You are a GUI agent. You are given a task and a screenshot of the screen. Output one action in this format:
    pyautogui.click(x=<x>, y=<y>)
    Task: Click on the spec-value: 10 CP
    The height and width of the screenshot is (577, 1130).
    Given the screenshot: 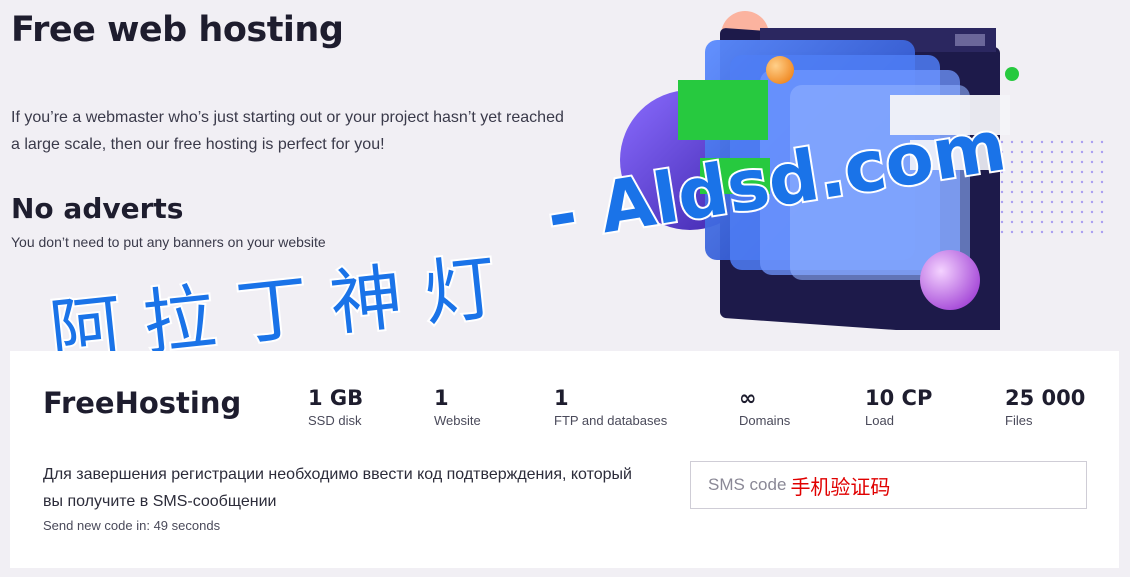 What is the action you would take?
    pyautogui.click(x=899, y=398)
    